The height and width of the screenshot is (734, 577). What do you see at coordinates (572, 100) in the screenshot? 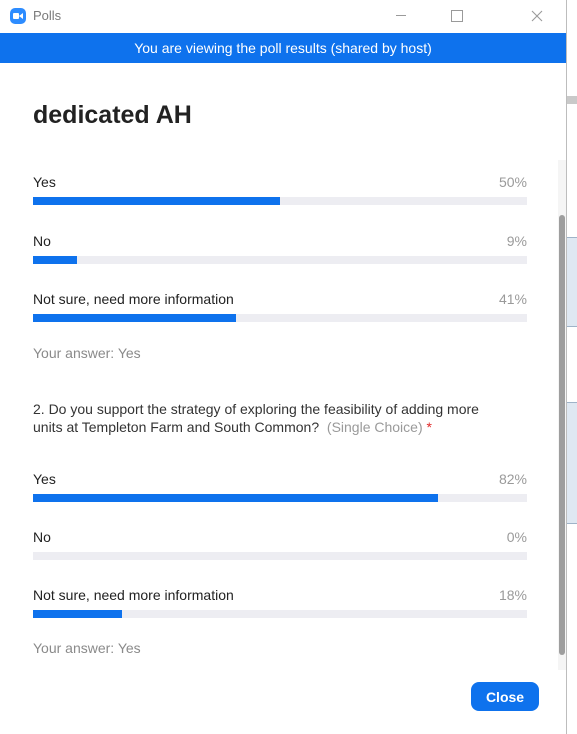
I see `background-divider` at bounding box center [572, 100].